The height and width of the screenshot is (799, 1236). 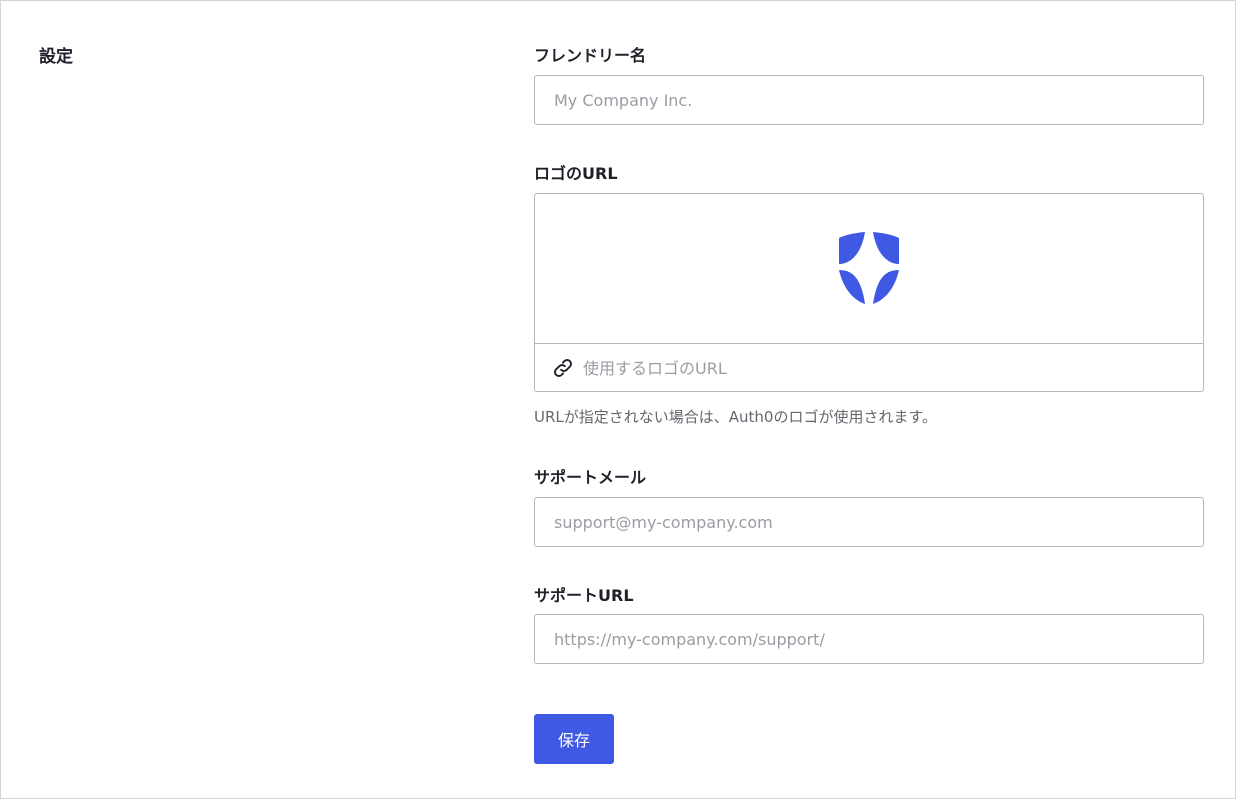 I want to click on section-title: 設定, so click(x=56, y=57).